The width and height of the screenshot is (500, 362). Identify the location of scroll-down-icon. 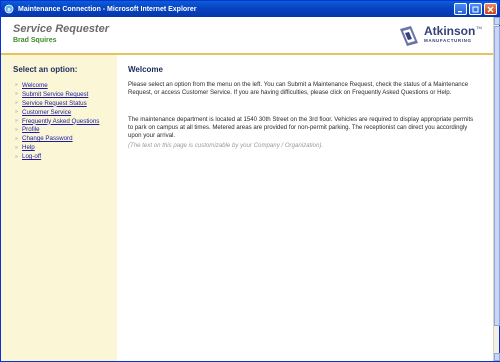
(497, 357).